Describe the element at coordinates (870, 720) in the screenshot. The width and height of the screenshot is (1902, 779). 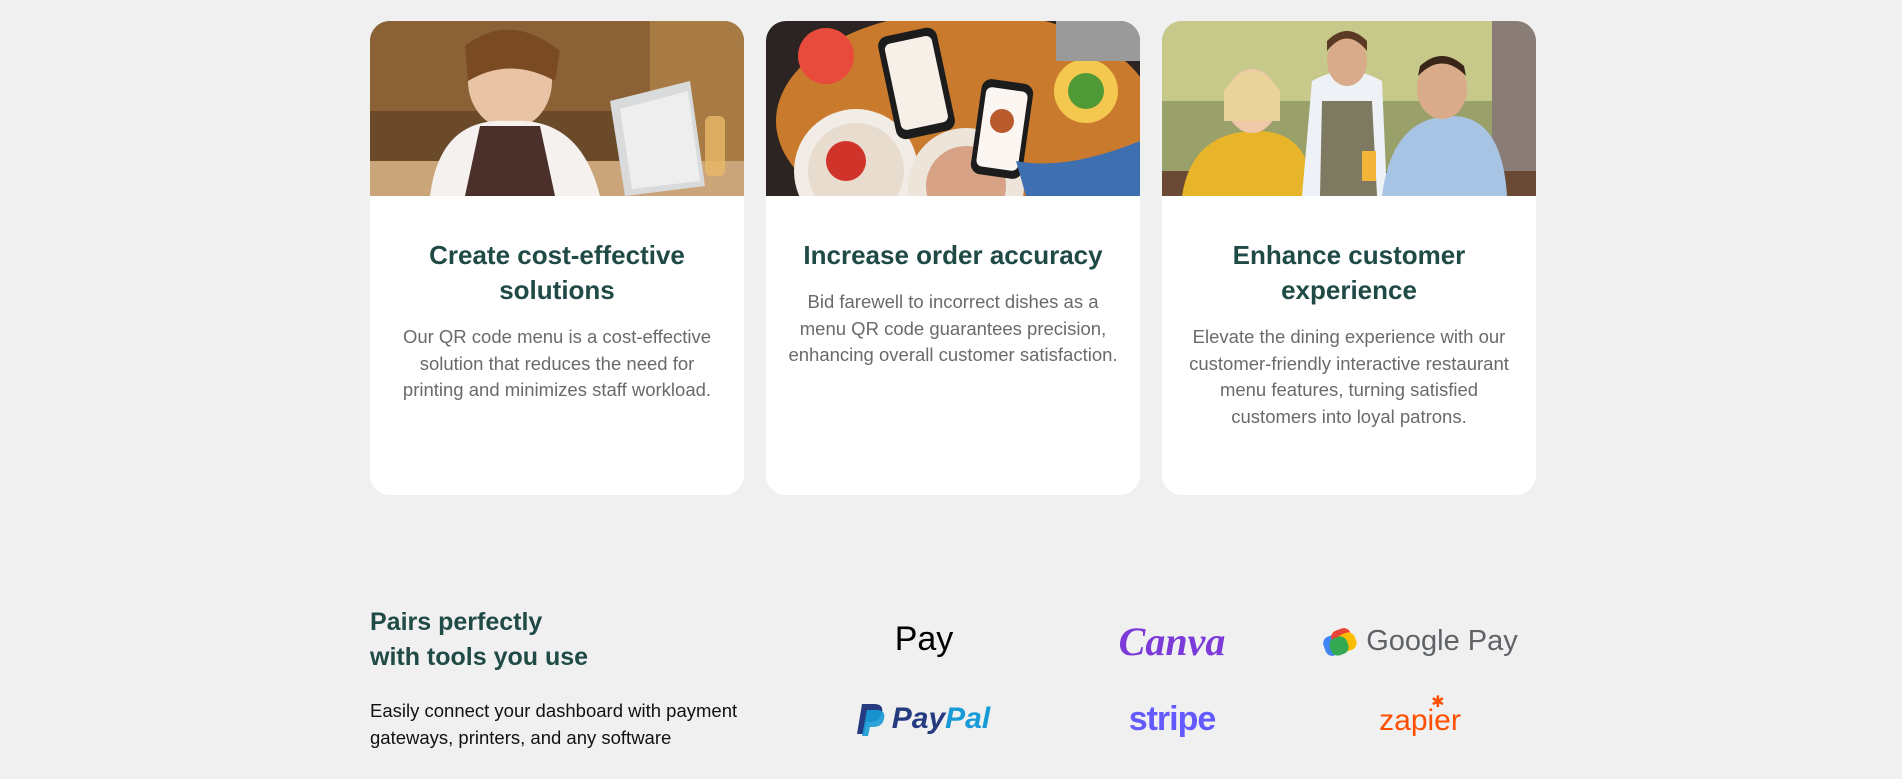
I see `paypal-icon` at that location.